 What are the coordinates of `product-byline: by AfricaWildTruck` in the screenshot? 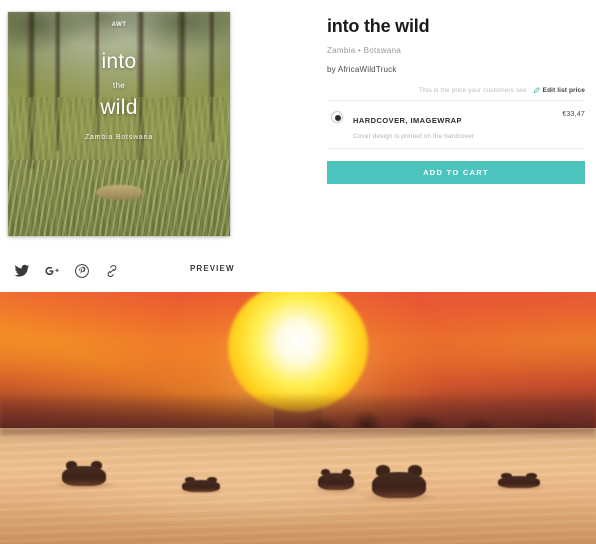 It's located at (362, 69).